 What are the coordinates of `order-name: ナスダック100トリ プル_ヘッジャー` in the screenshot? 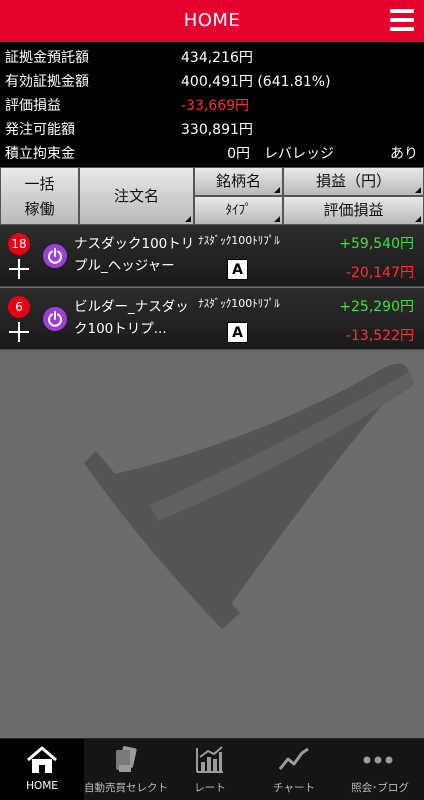 It's located at (134, 255).